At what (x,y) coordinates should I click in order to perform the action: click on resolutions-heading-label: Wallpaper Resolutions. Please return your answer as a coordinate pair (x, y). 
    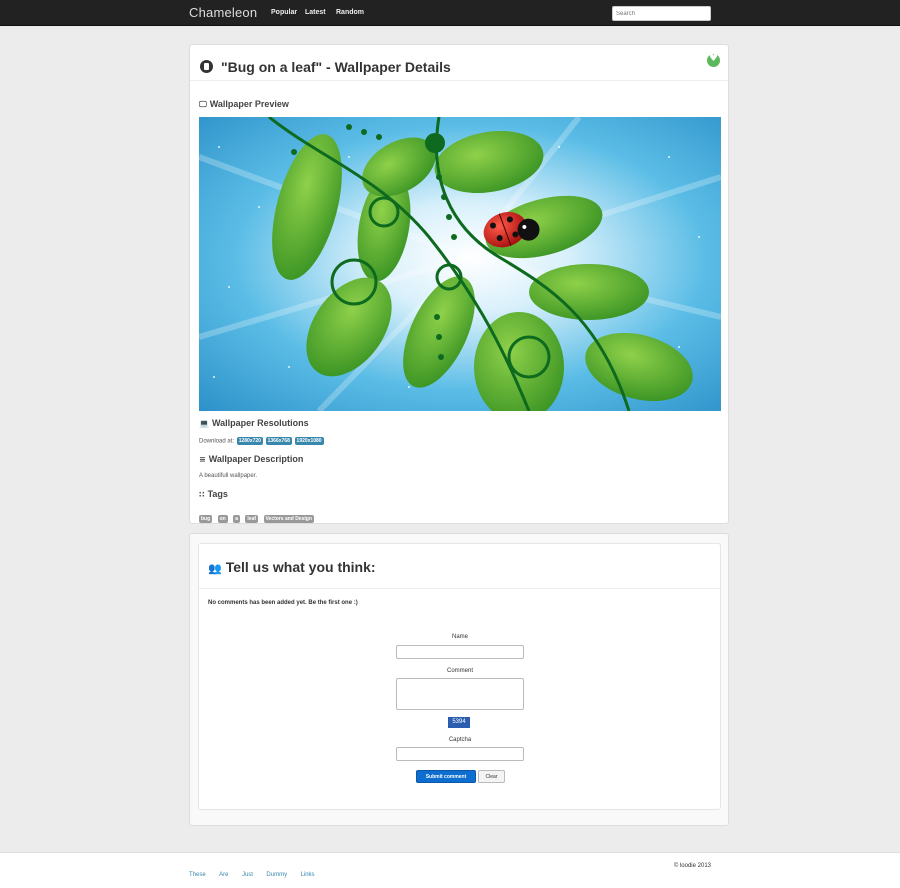
    Looking at the image, I should click on (260, 423).